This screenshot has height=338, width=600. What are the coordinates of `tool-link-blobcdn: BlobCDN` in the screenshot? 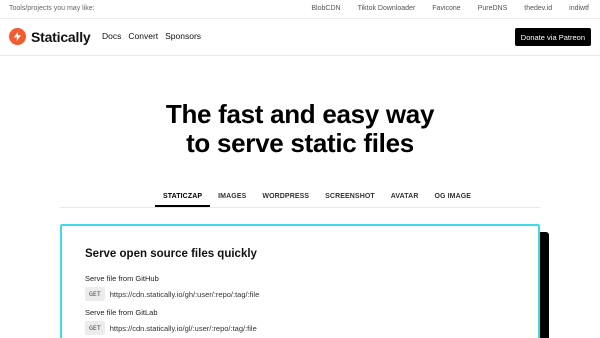 It's located at (325, 8).